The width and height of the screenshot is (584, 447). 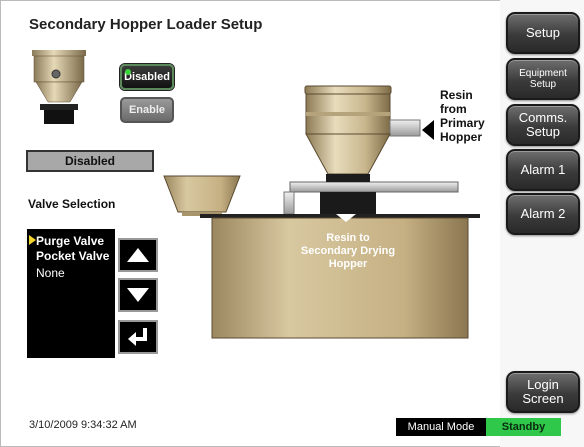 I want to click on resin-to-secondary-label: Resin to Secondary Drying Hopper, so click(x=348, y=251).